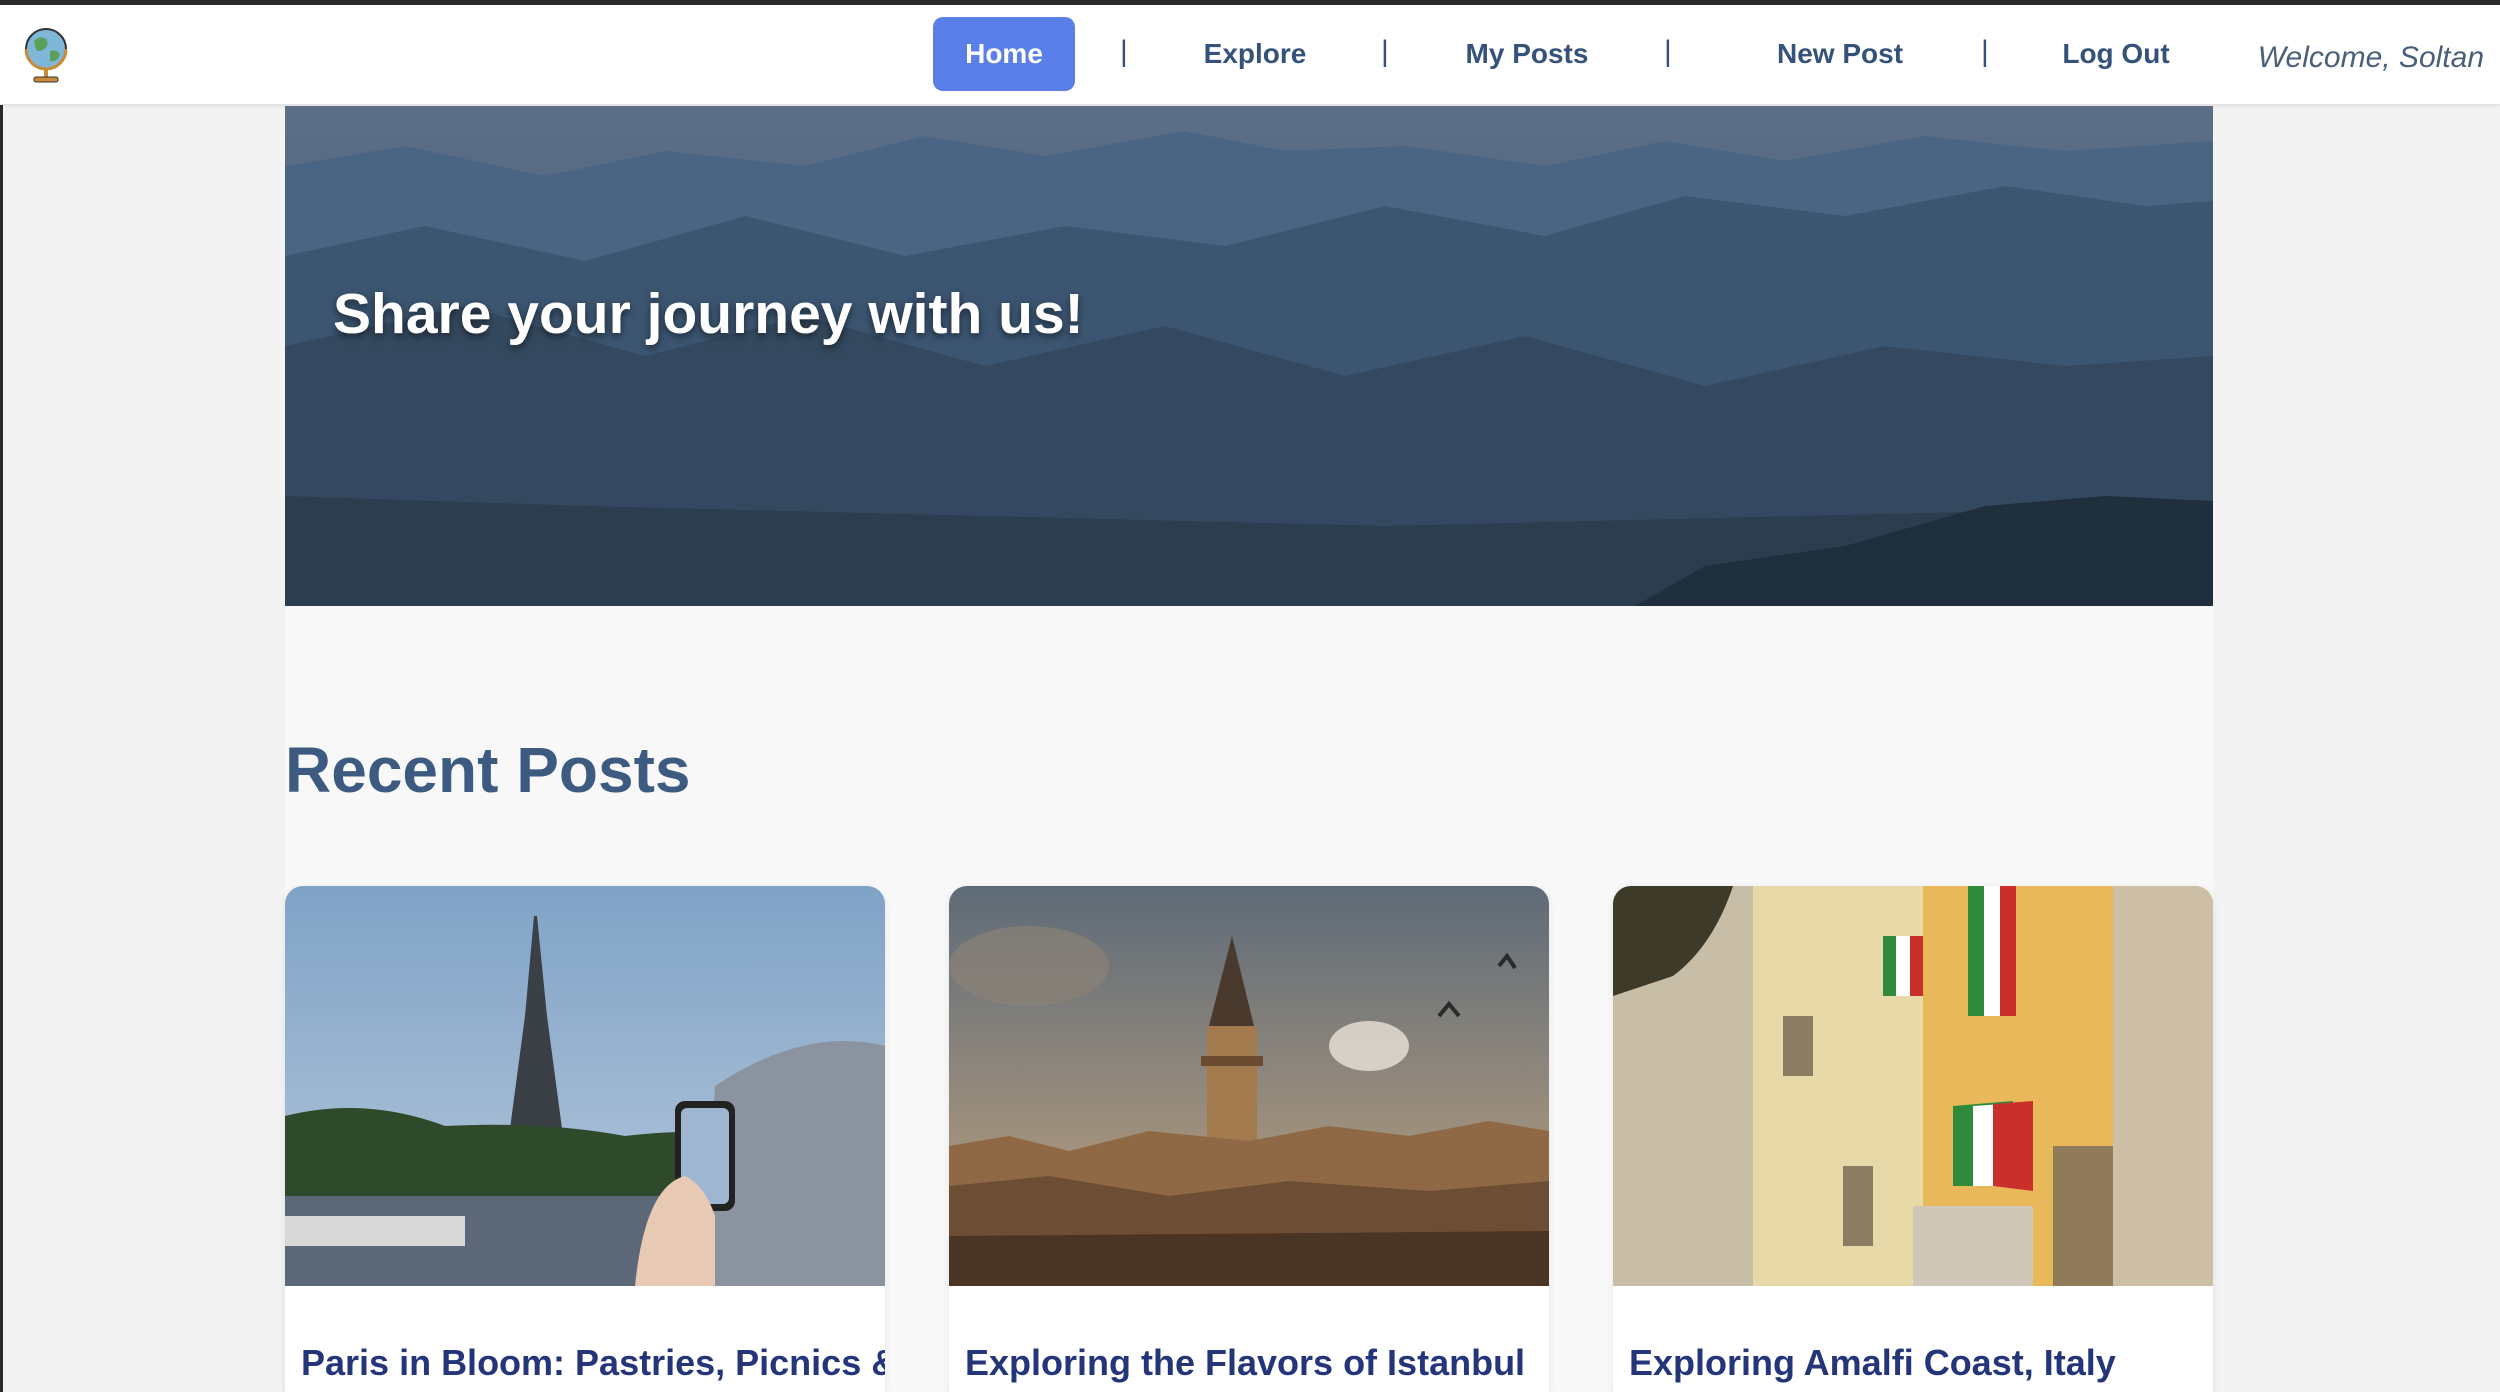  I want to click on post-card: Exploring Amalfi Coast, Italy, so click(1913, 1139).